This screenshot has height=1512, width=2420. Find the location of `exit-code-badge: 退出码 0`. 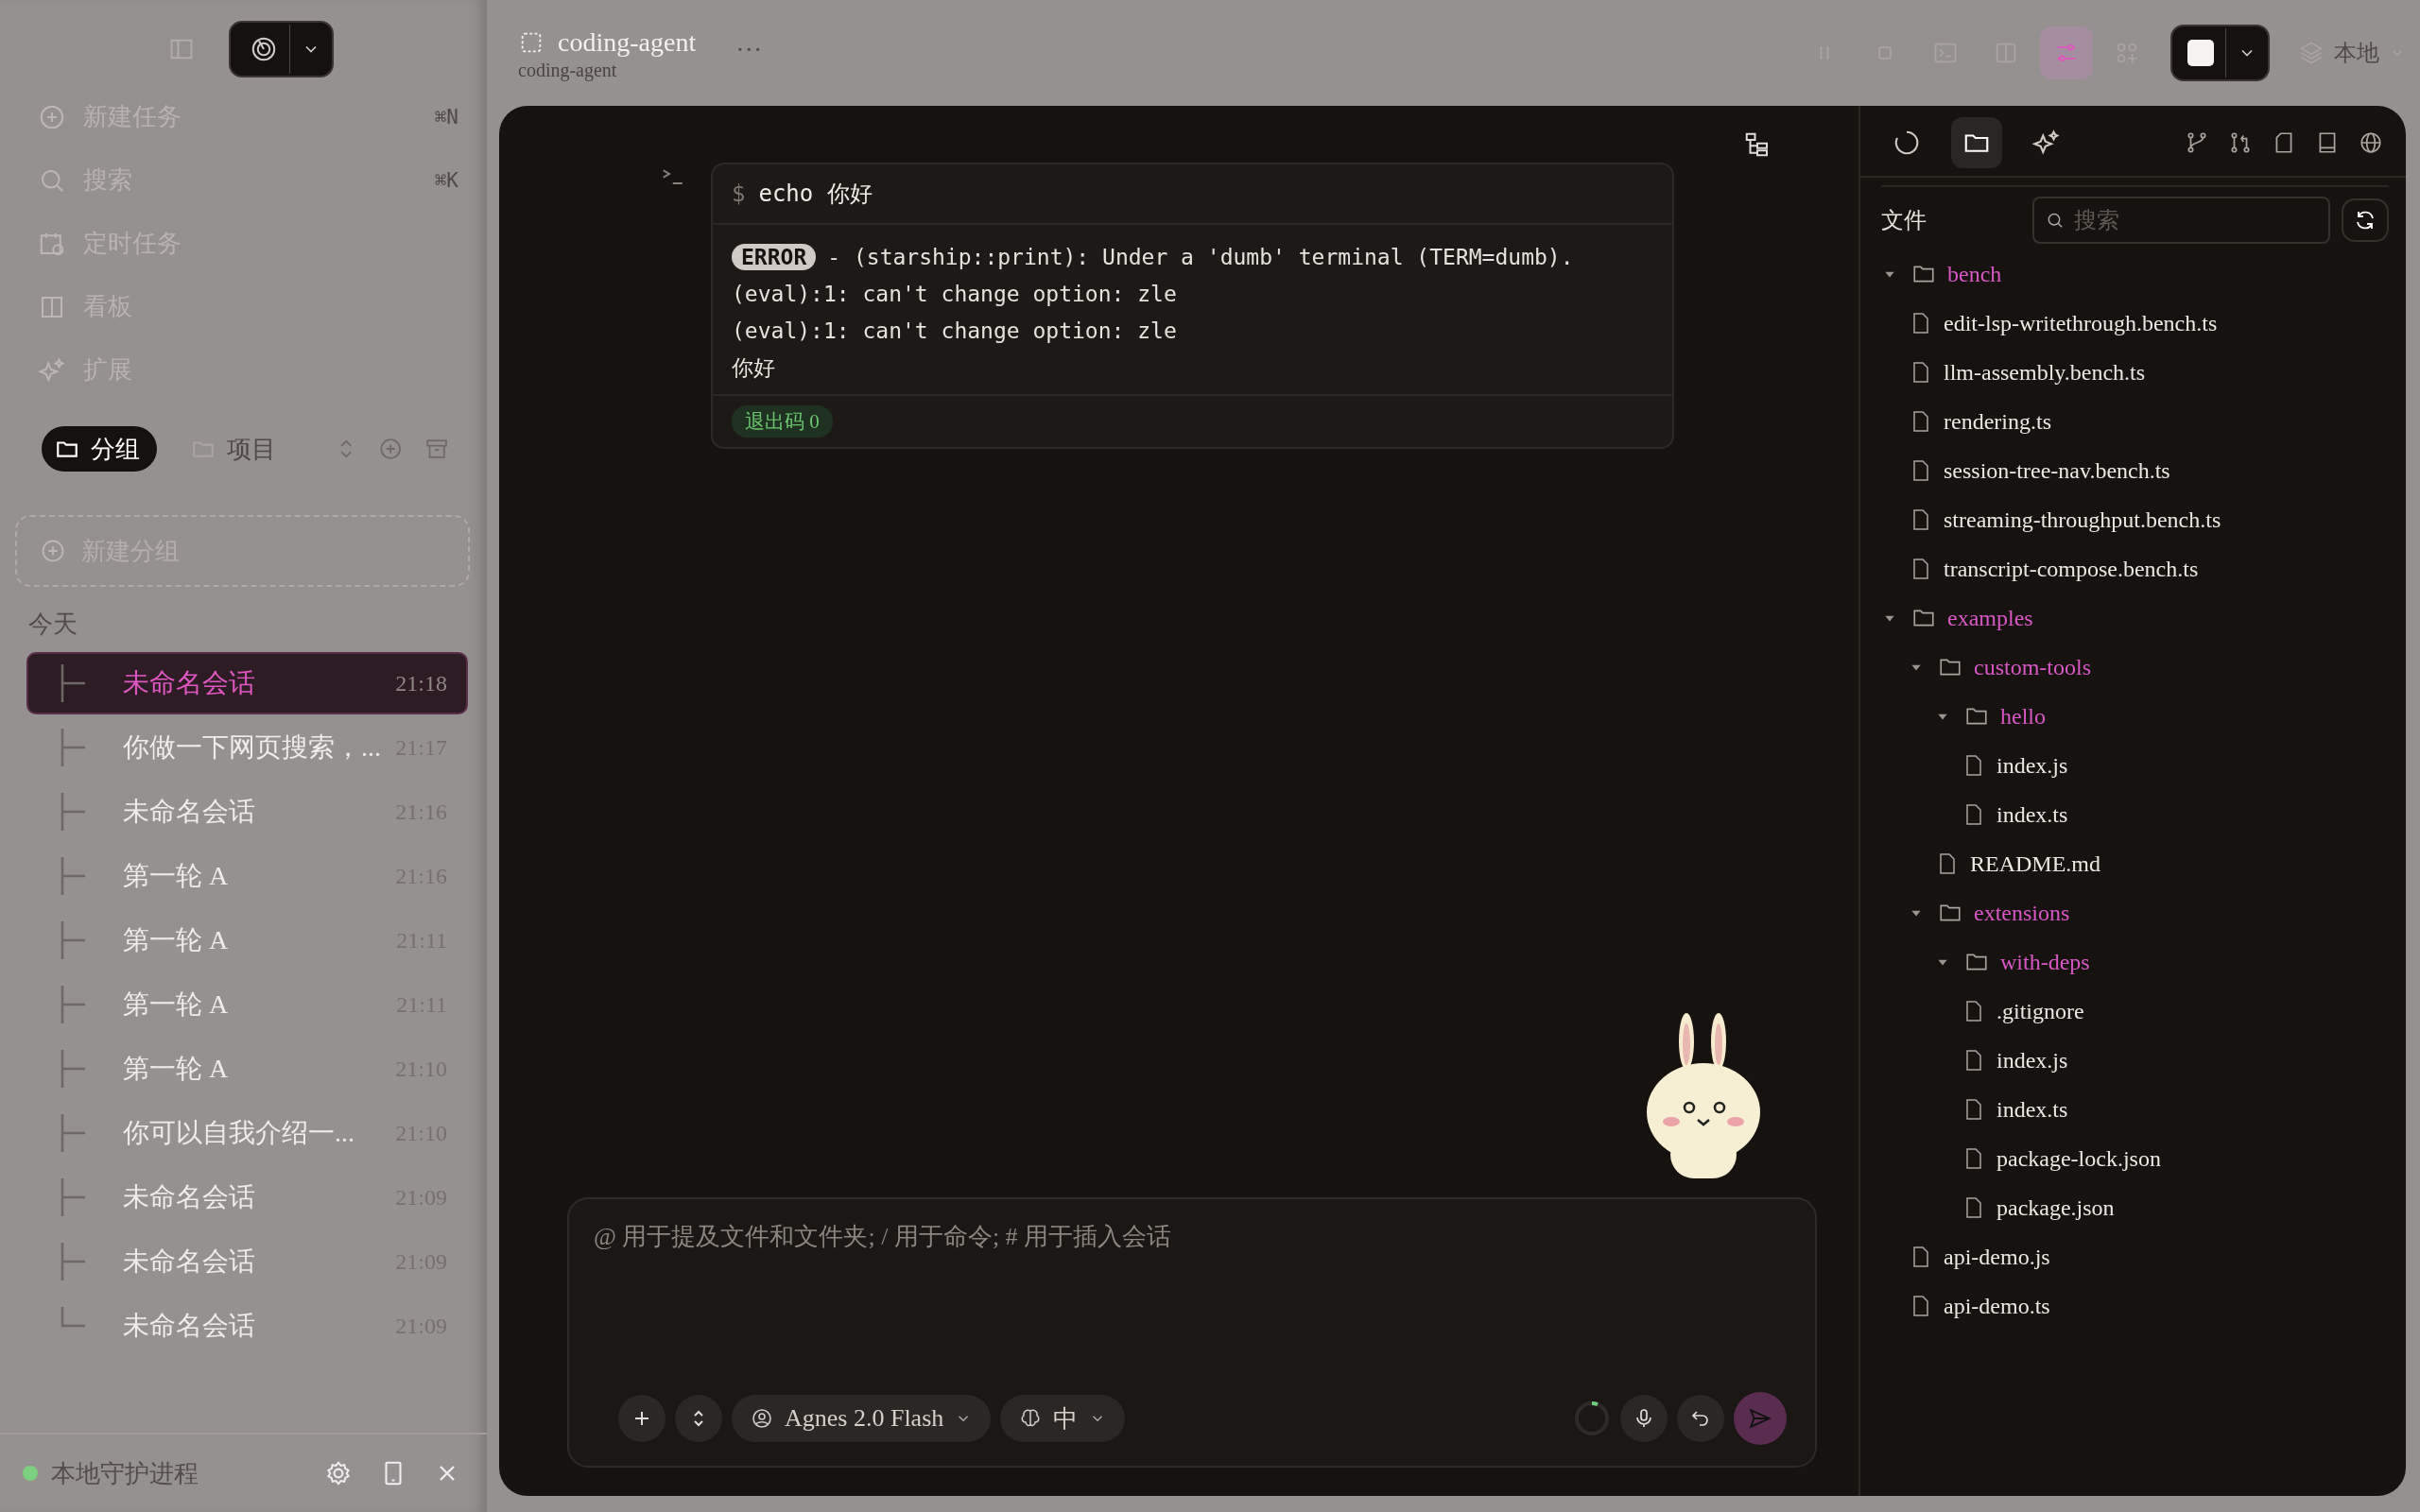

exit-code-badge: 退出码 0 is located at coordinates (782, 421).